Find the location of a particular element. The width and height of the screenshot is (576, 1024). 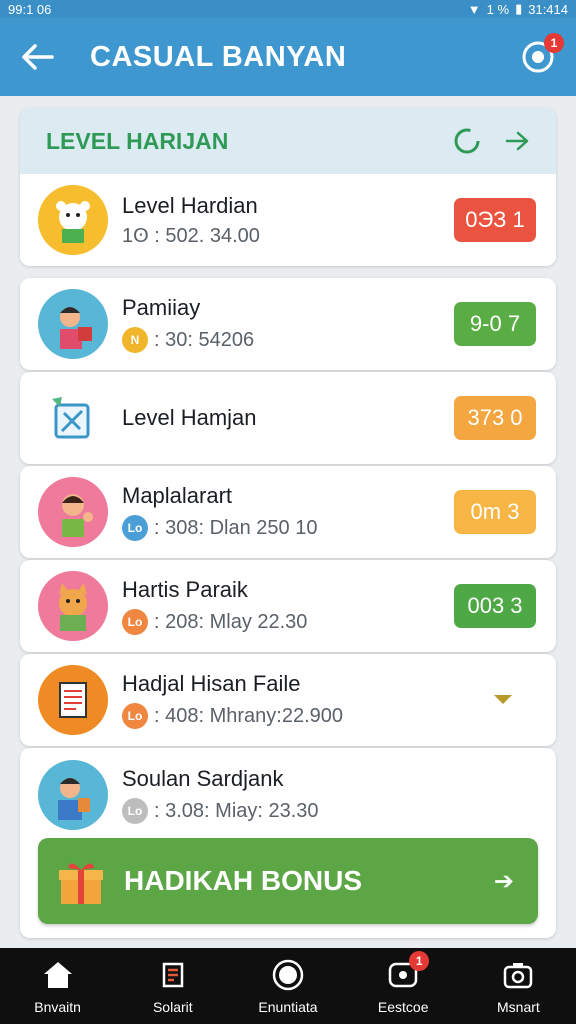

bear-avatar-icon is located at coordinates (73, 222).